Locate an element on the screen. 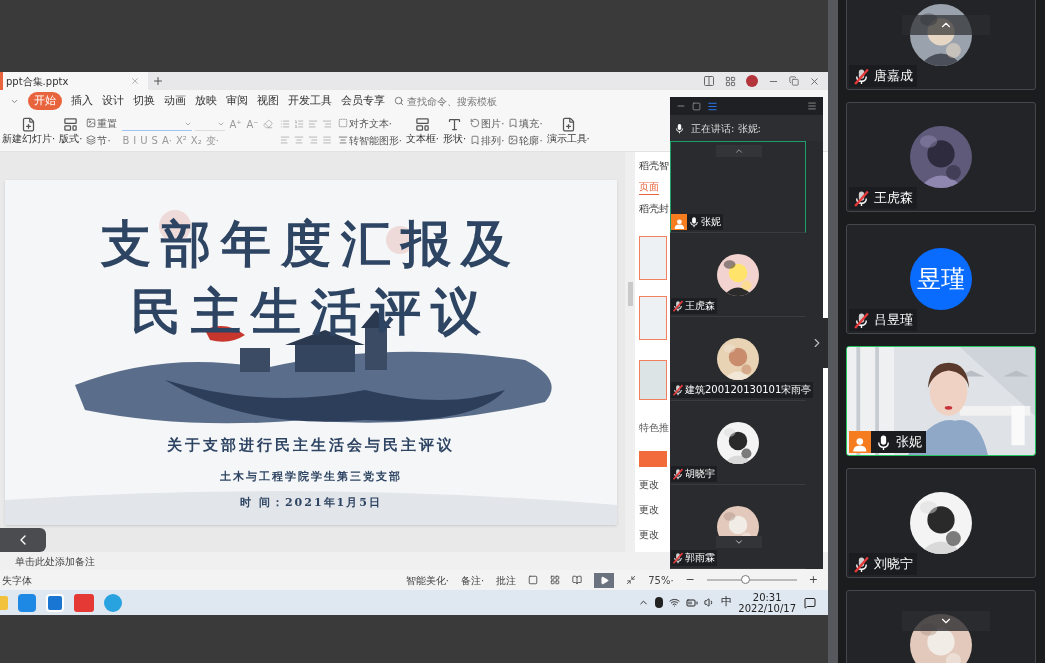 Image resolution: width=1045 pixels, height=663 pixels. image-icon is located at coordinates (91, 123).